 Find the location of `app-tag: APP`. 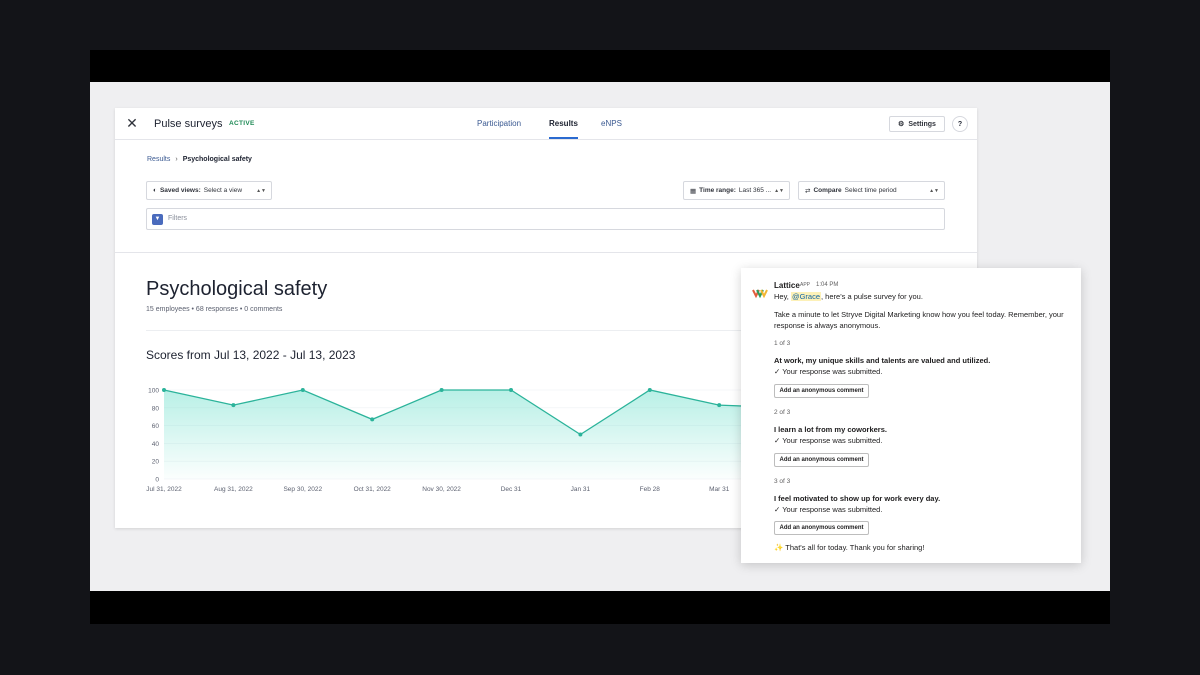

app-tag: APP is located at coordinates (805, 285).